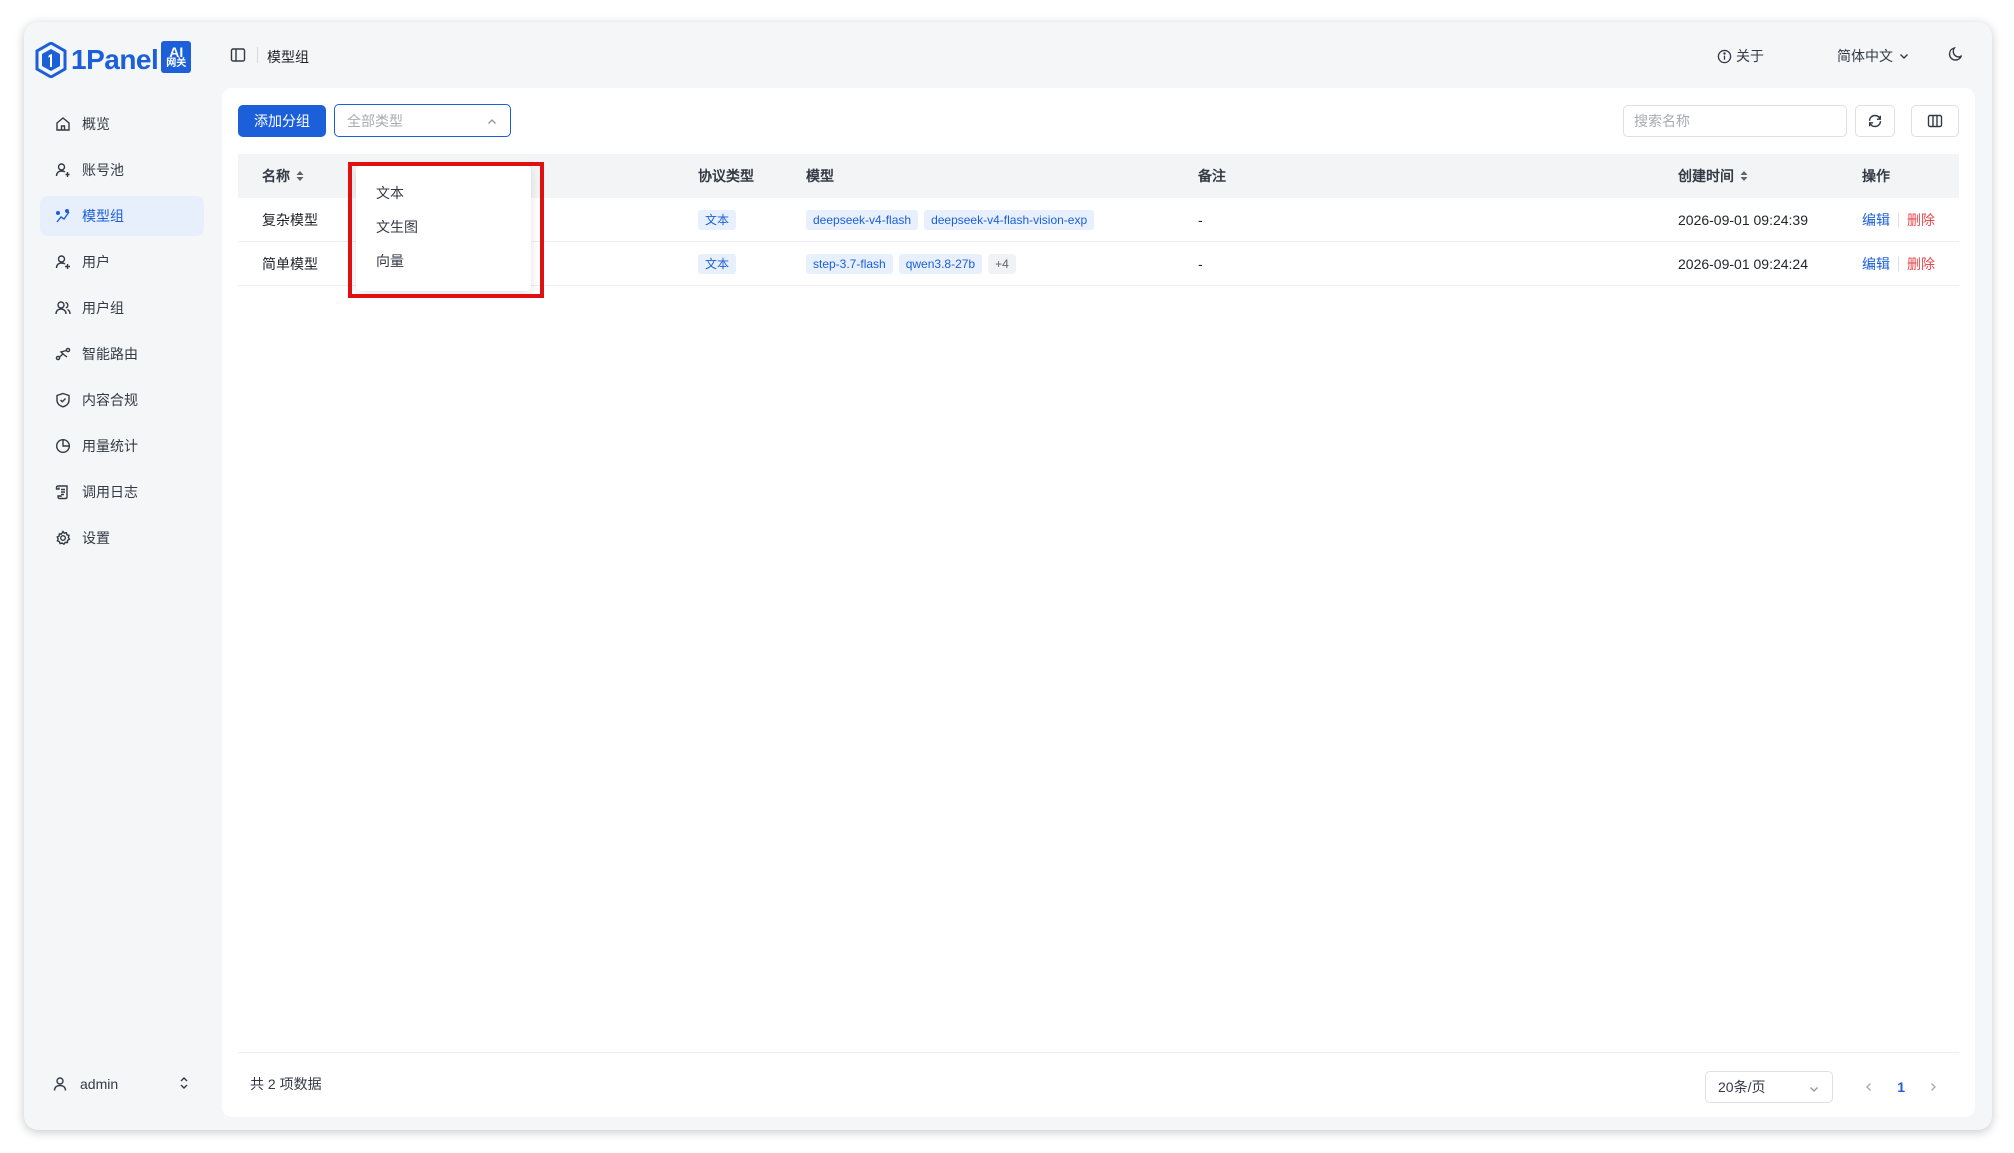 This screenshot has height=1153, width=2014. I want to click on sidebar-item-label: 用户组, so click(103, 308).